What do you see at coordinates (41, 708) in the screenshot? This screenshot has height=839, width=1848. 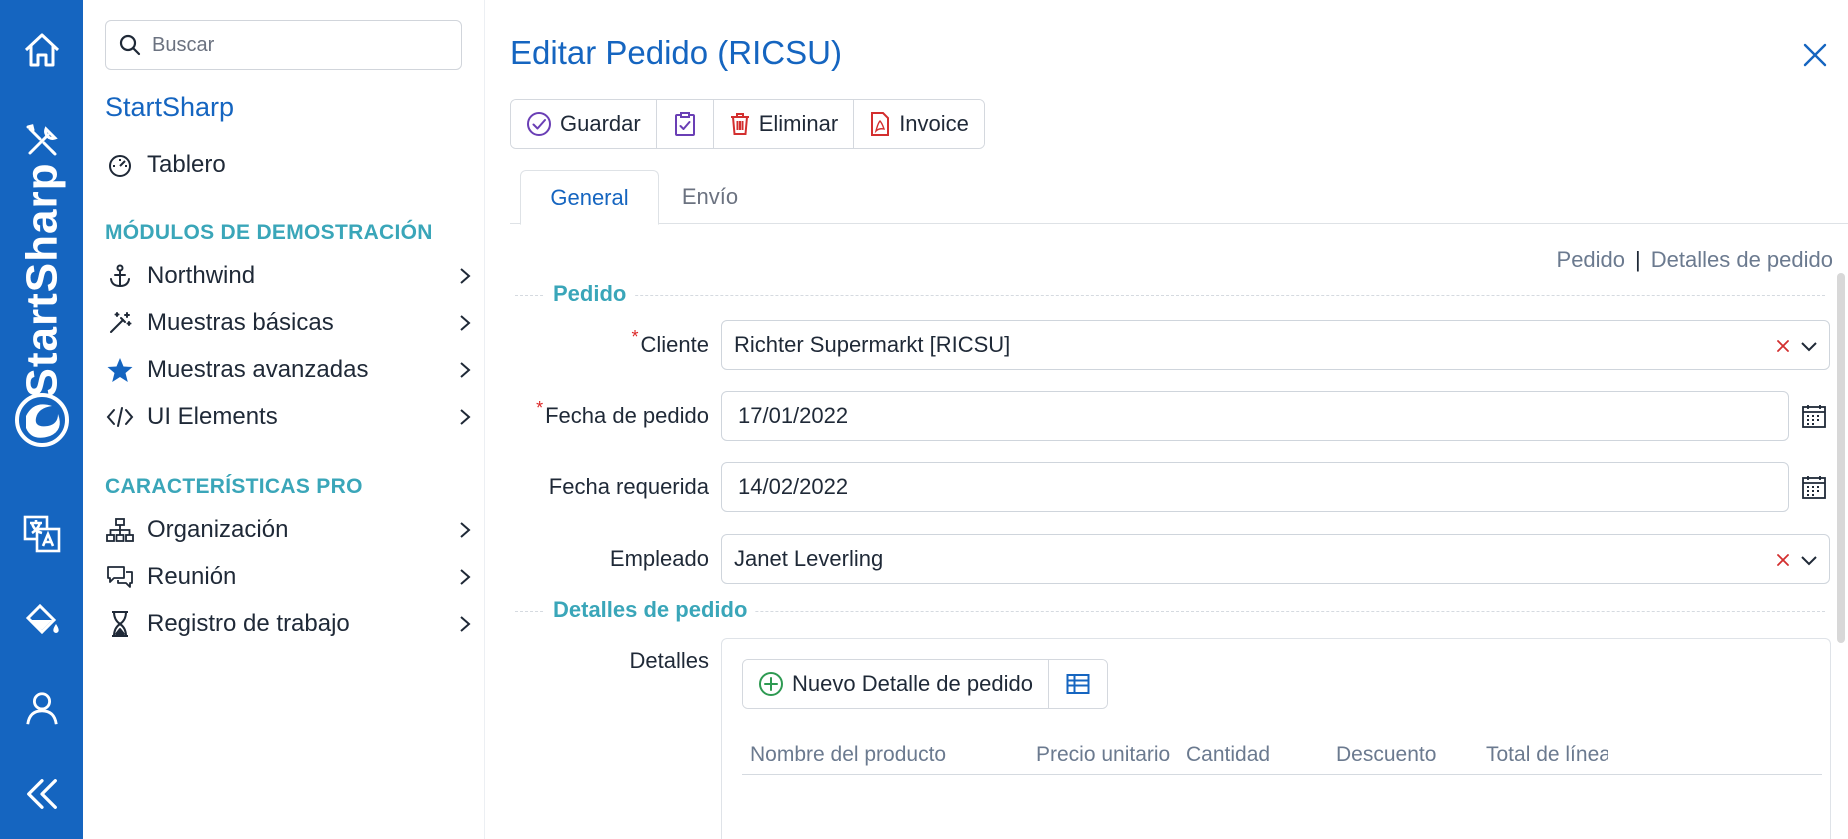 I see `user-icon` at bounding box center [41, 708].